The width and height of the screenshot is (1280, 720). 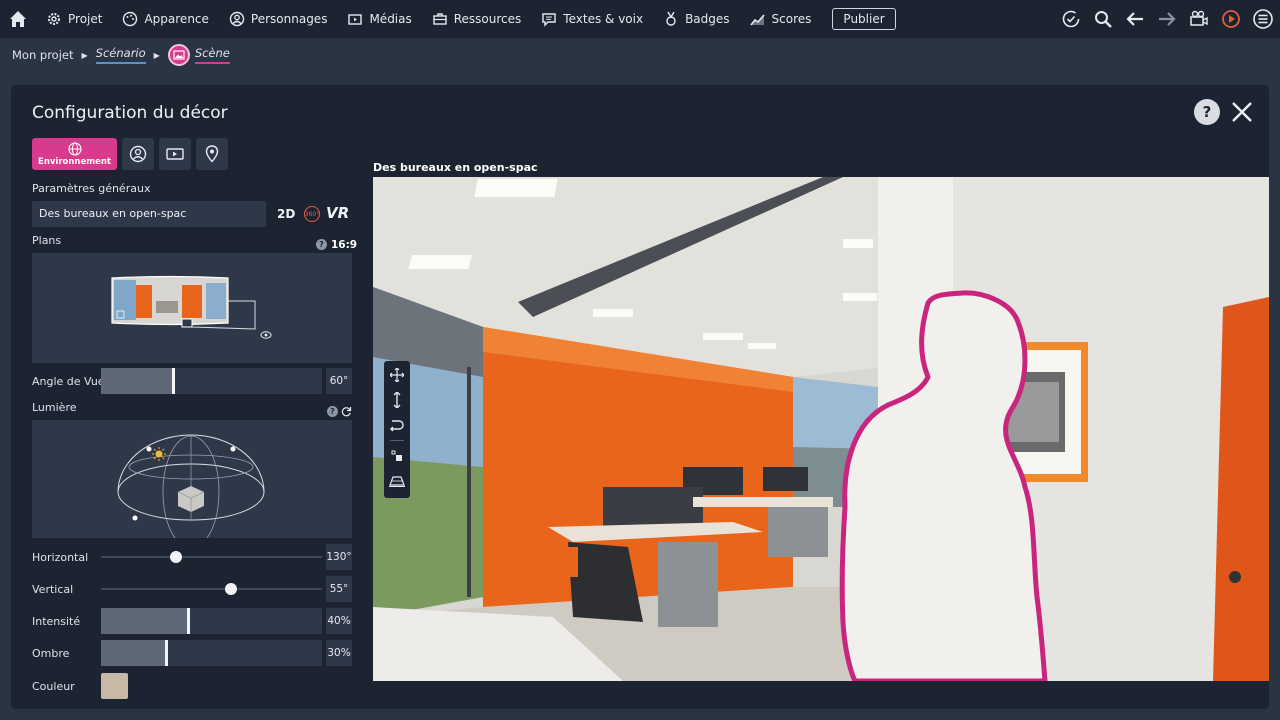 What do you see at coordinates (603, 19) in the screenshot?
I see `nav-textes-voix-label: Textes & voix` at bounding box center [603, 19].